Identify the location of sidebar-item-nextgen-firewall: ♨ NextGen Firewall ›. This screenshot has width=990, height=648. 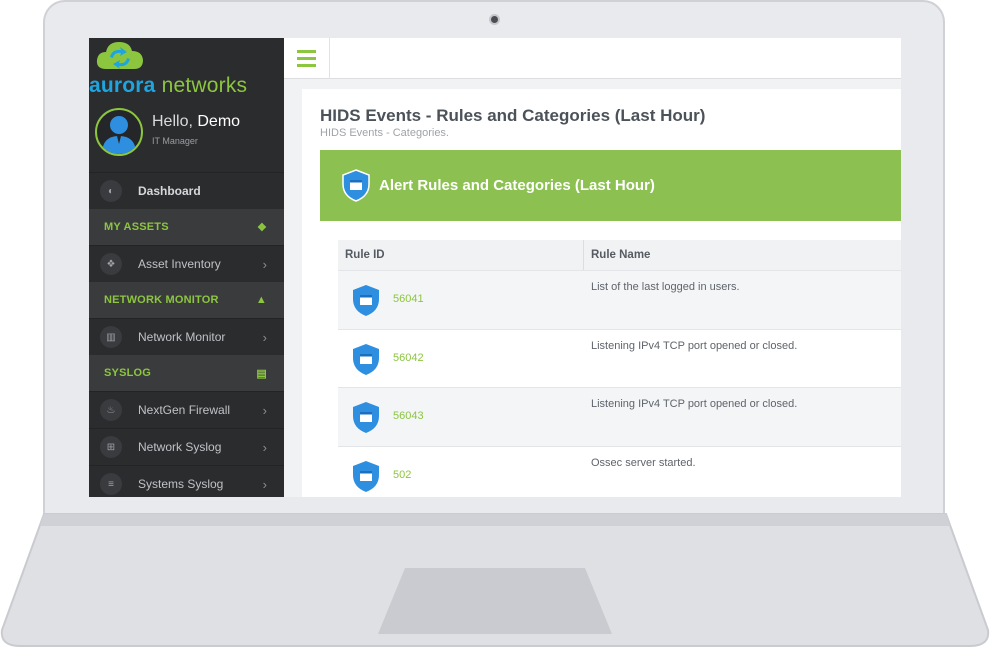
(186, 409).